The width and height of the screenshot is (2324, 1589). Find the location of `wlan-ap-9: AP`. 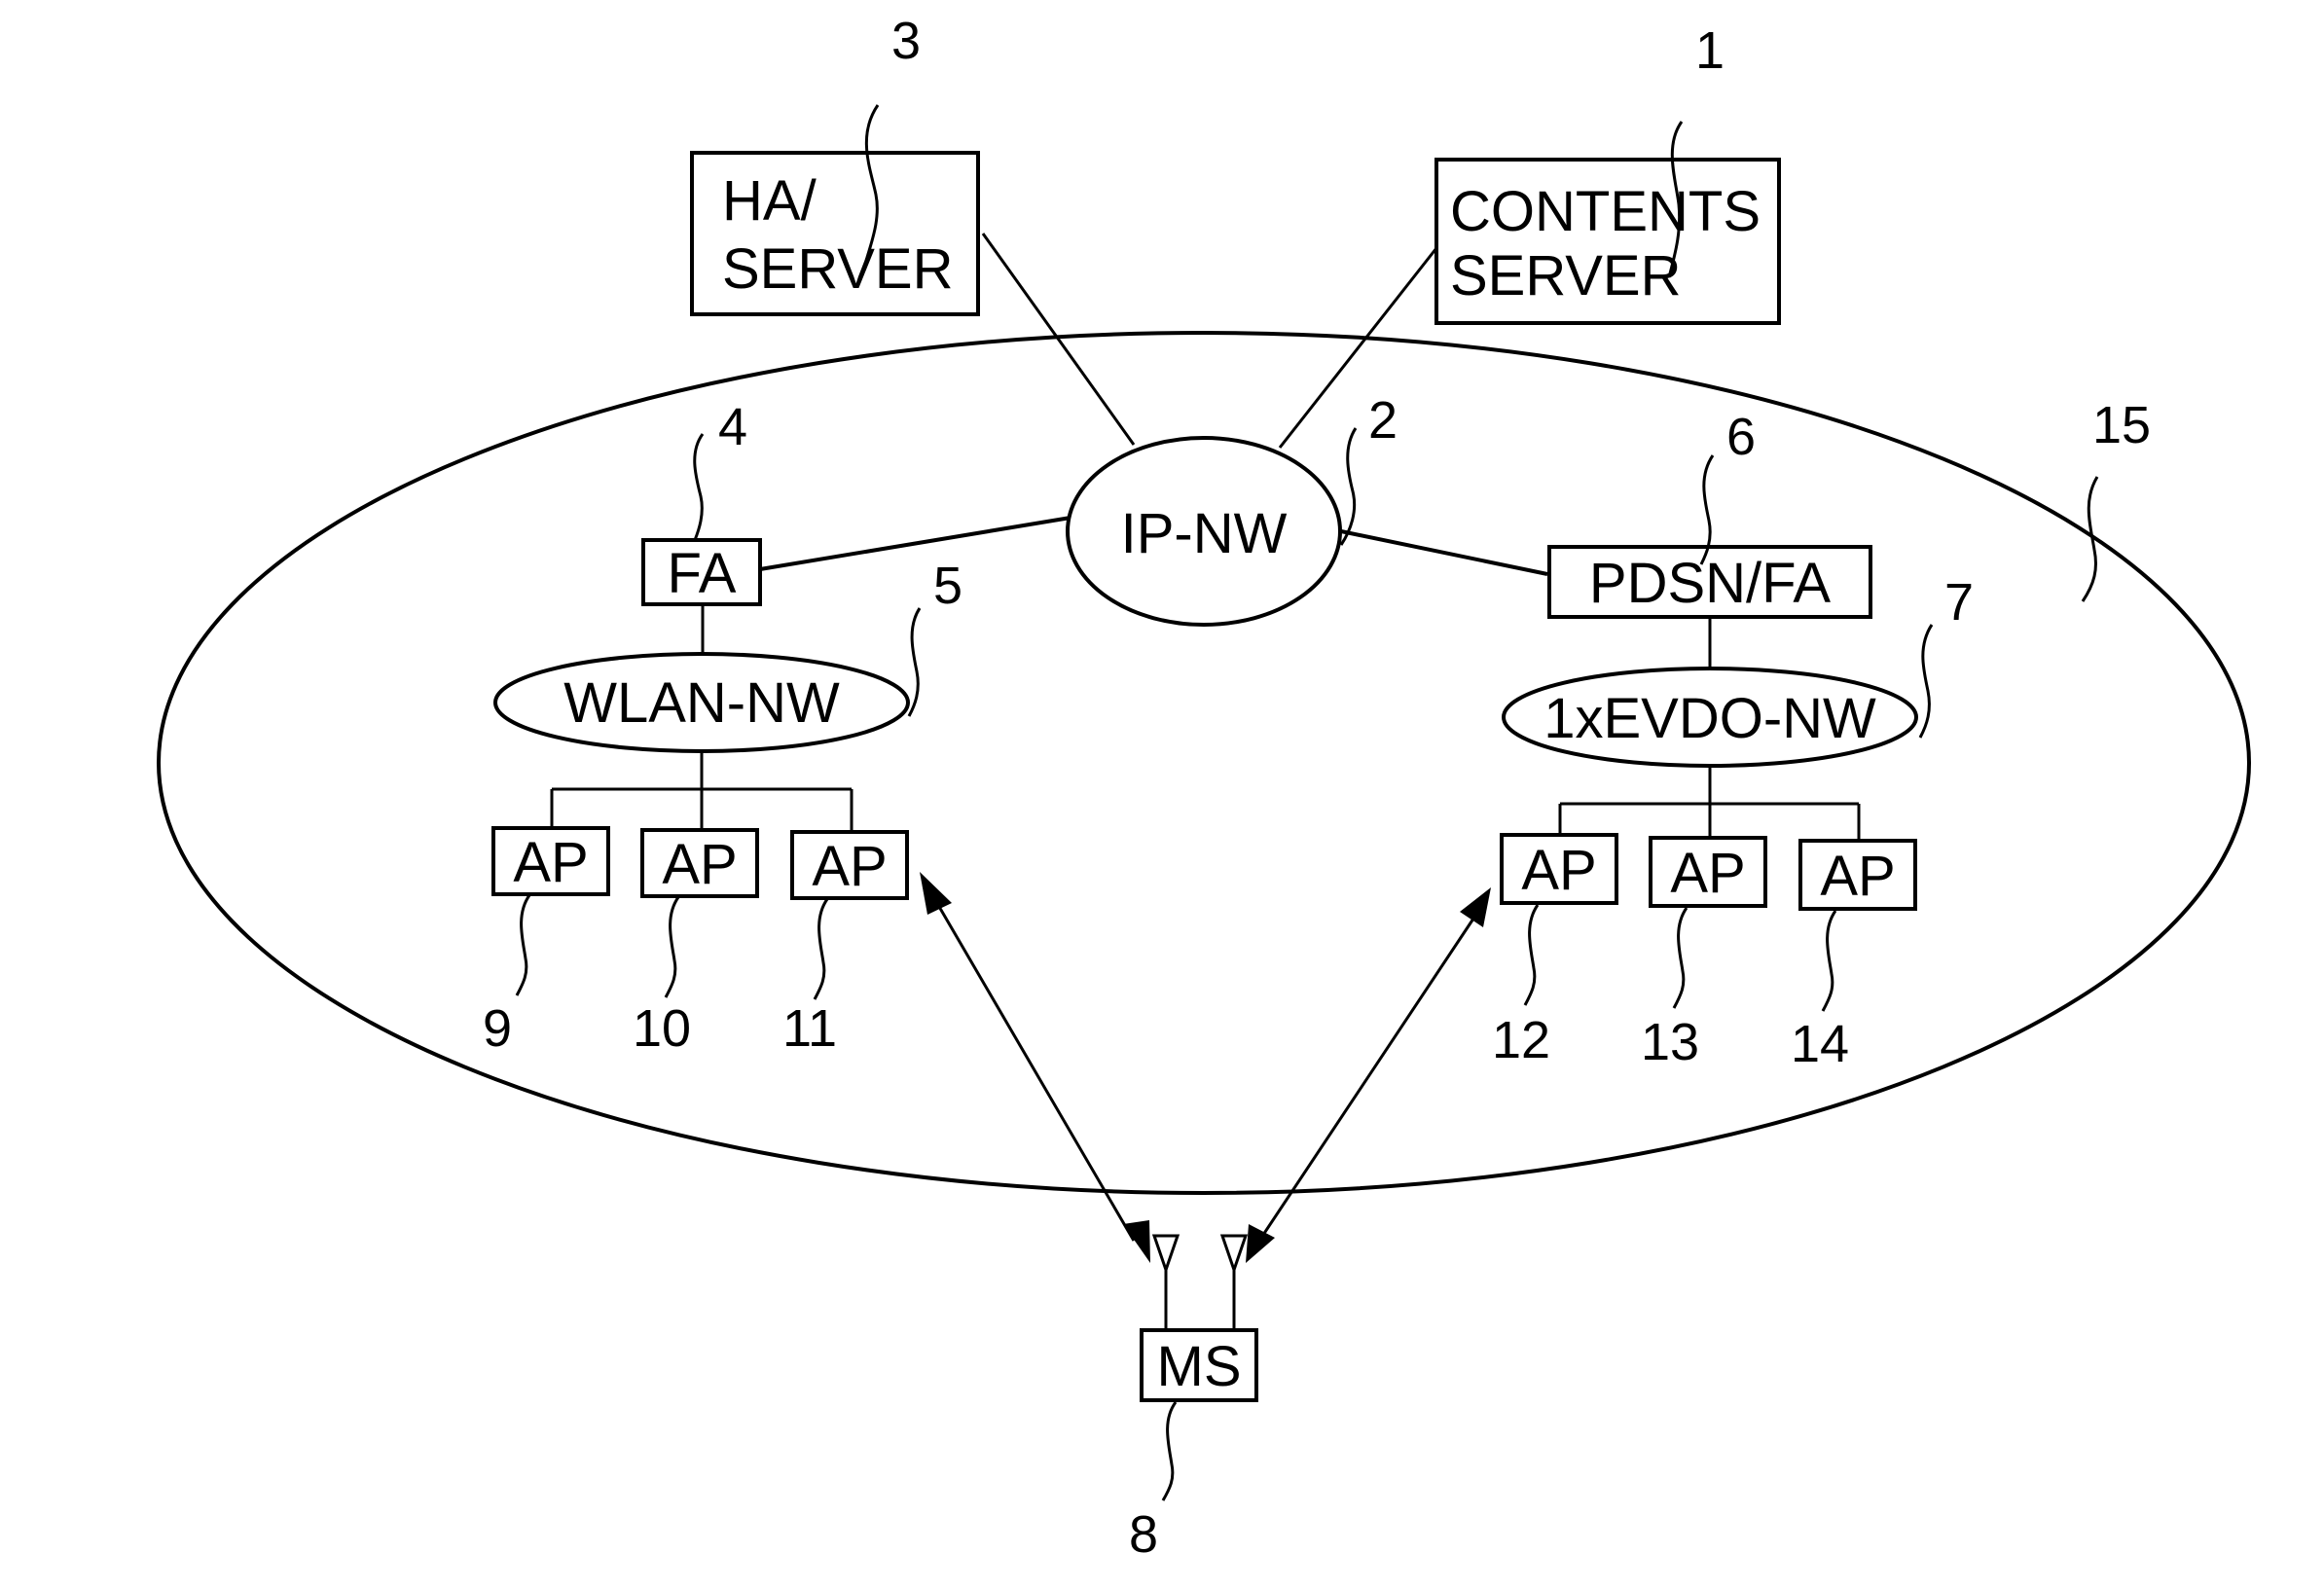

wlan-ap-9: AP is located at coordinates (550, 861).